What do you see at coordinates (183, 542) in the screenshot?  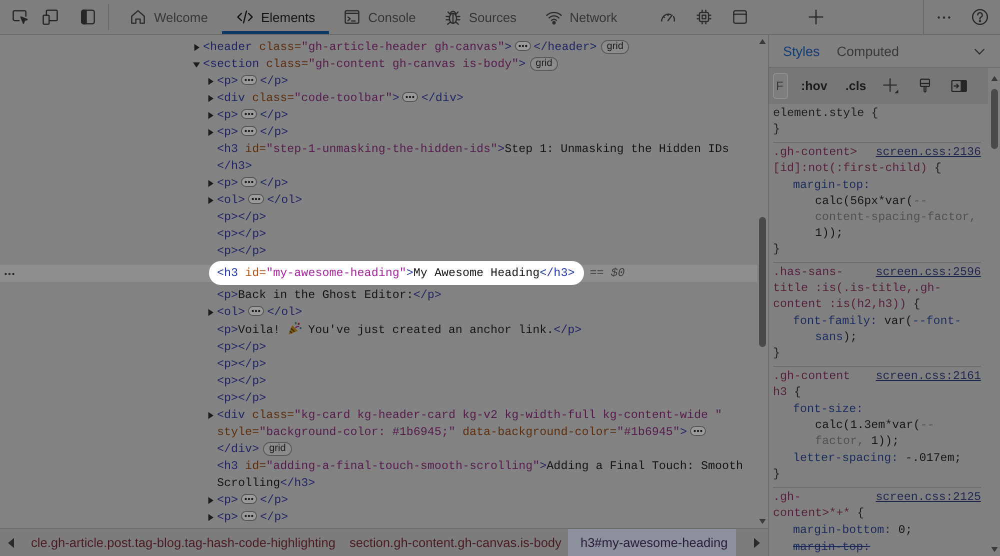 I see `breadcrumb-item: cle.gh-article.post.tag-blog.tag-hash-code-highlighting` at bounding box center [183, 542].